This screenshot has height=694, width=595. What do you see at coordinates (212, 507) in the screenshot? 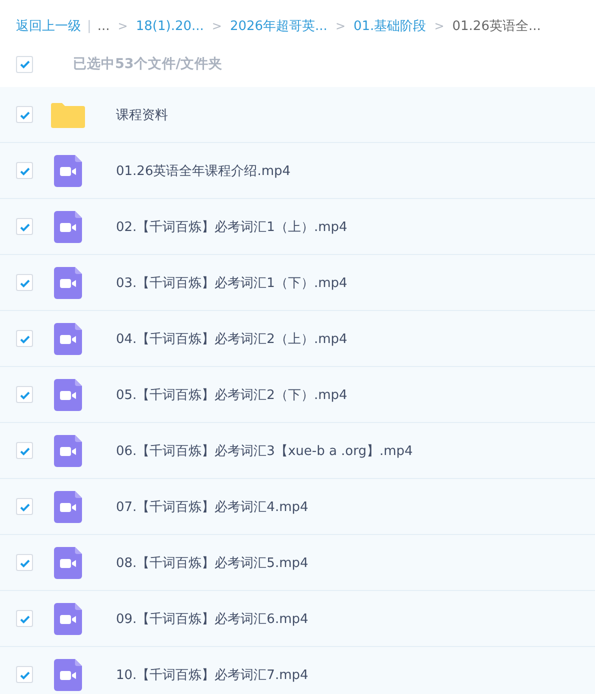
I see `file-name: 07.【千词百炼】必考词汇4.mp4` at bounding box center [212, 507].